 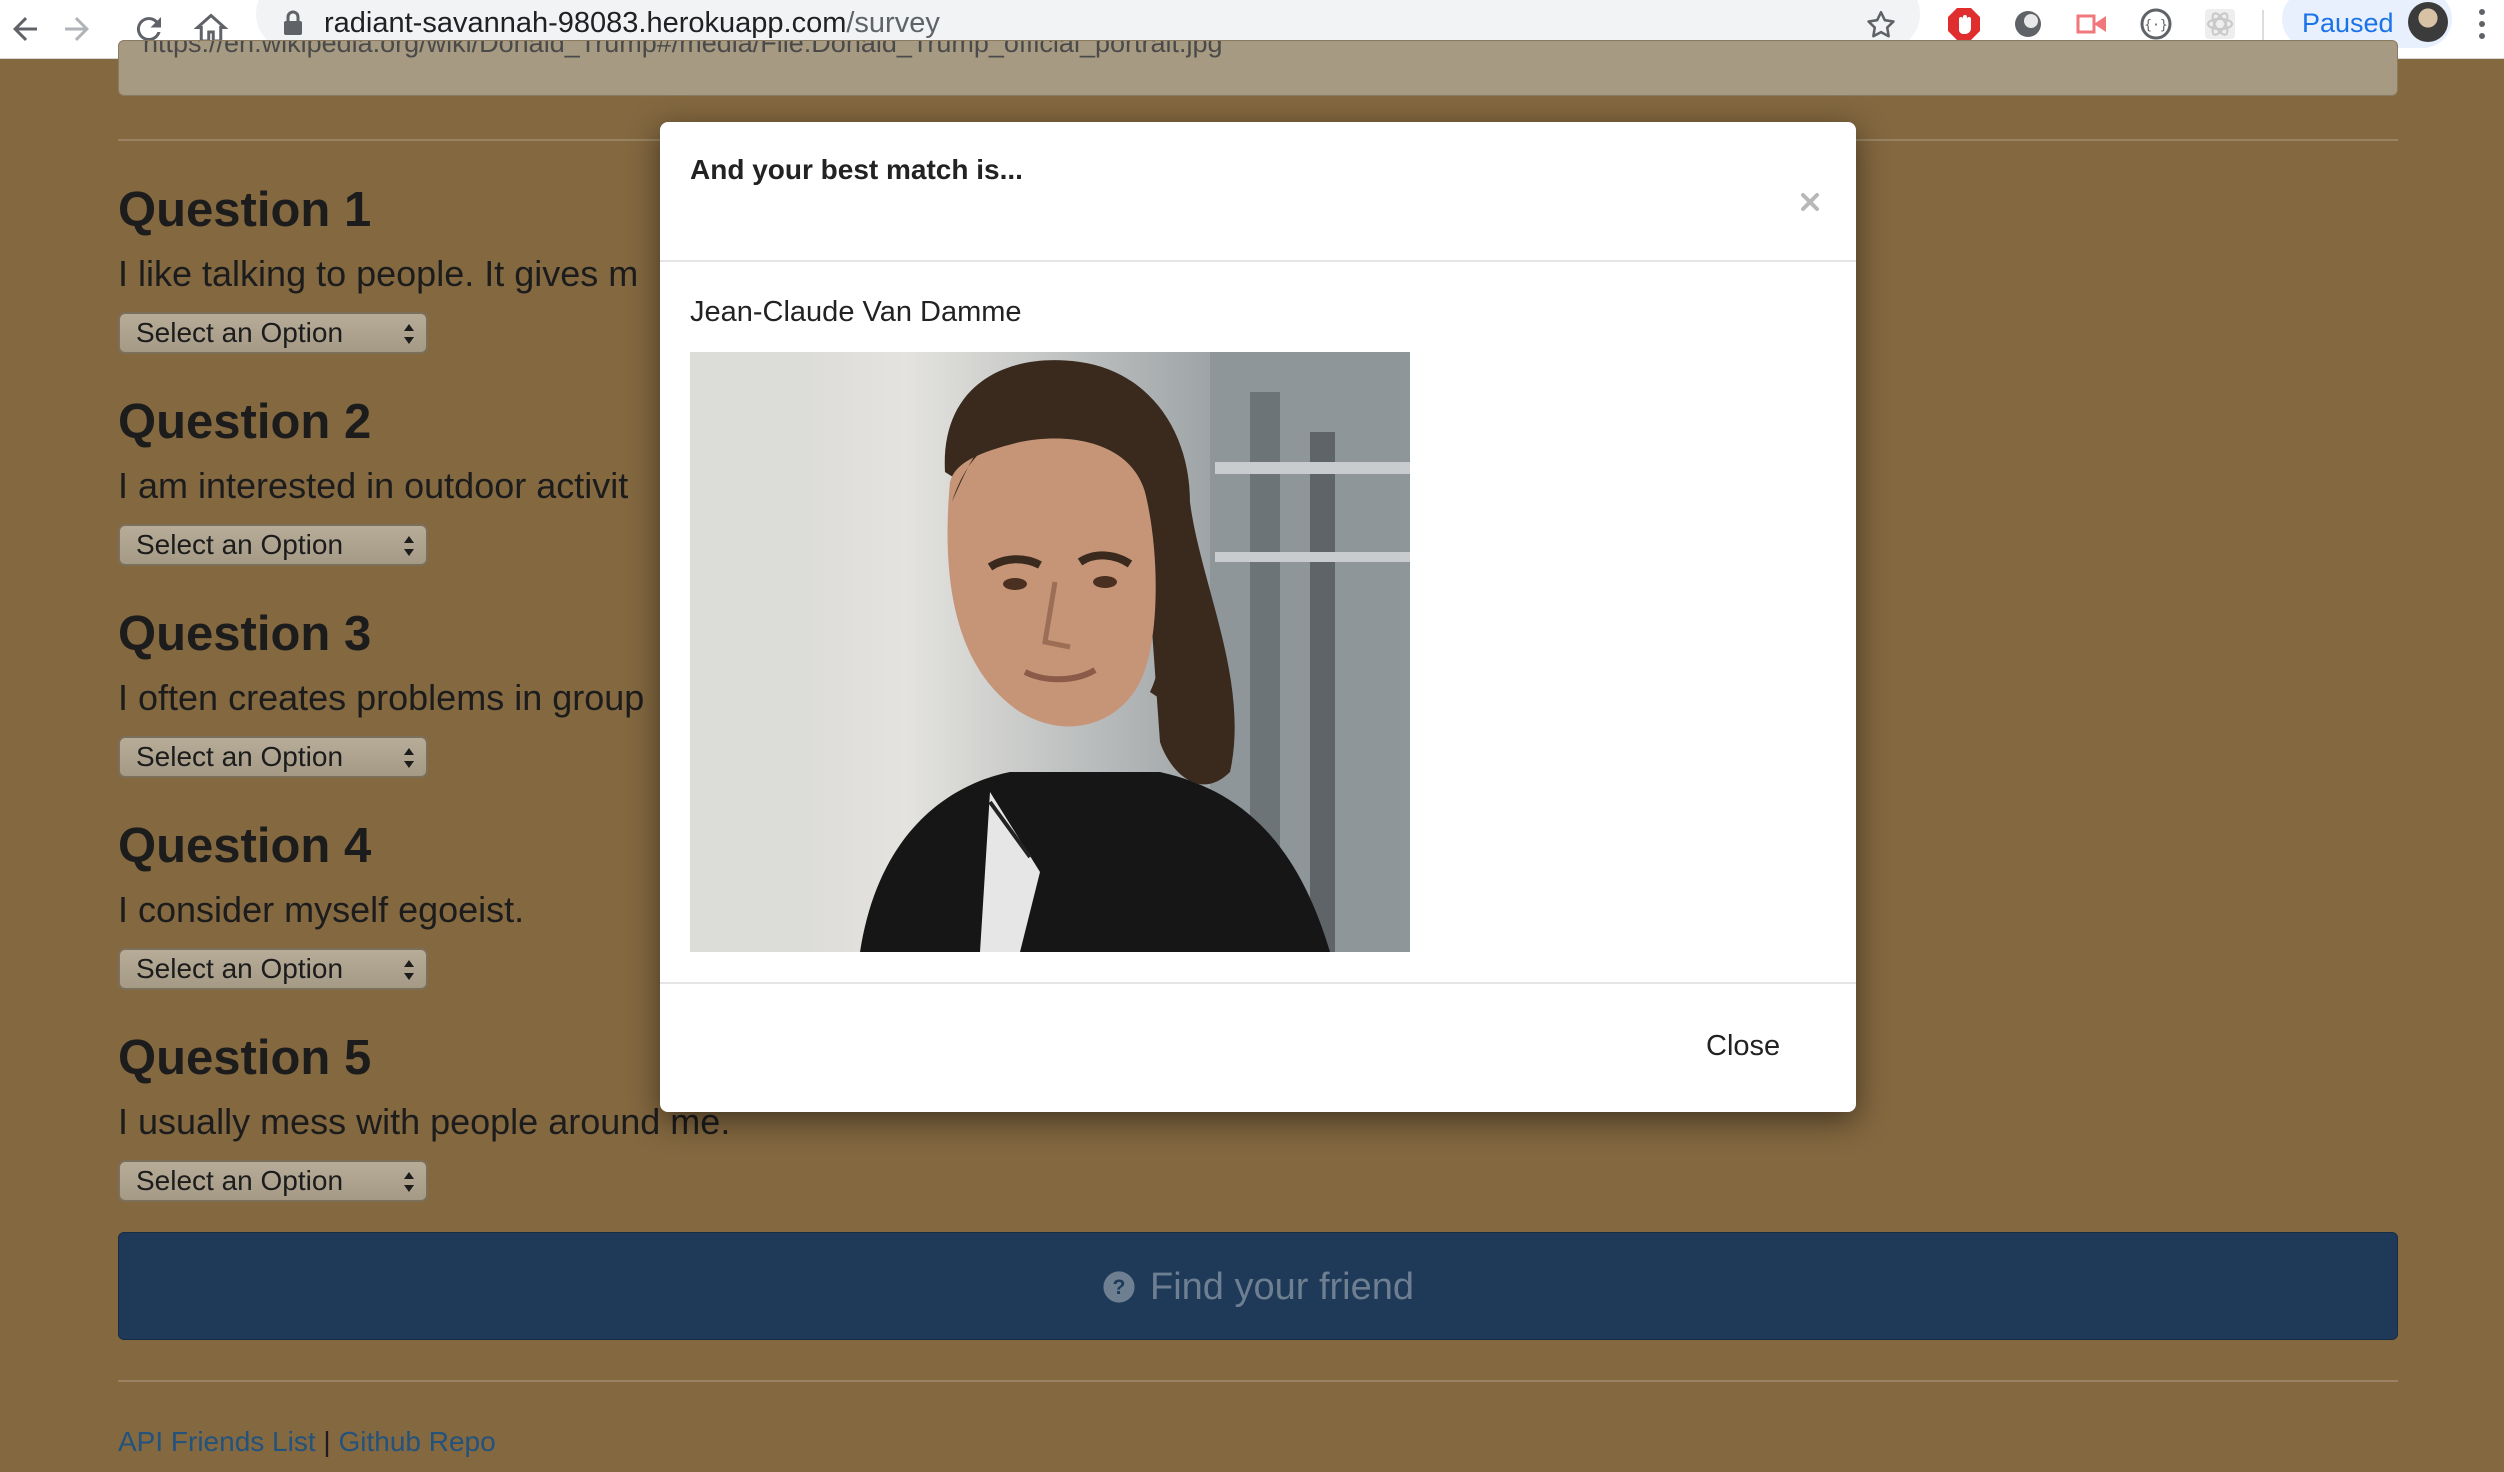 What do you see at coordinates (2092, 24) in the screenshot?
I see `video-extension-icon` at bounding box center [2092, 24].